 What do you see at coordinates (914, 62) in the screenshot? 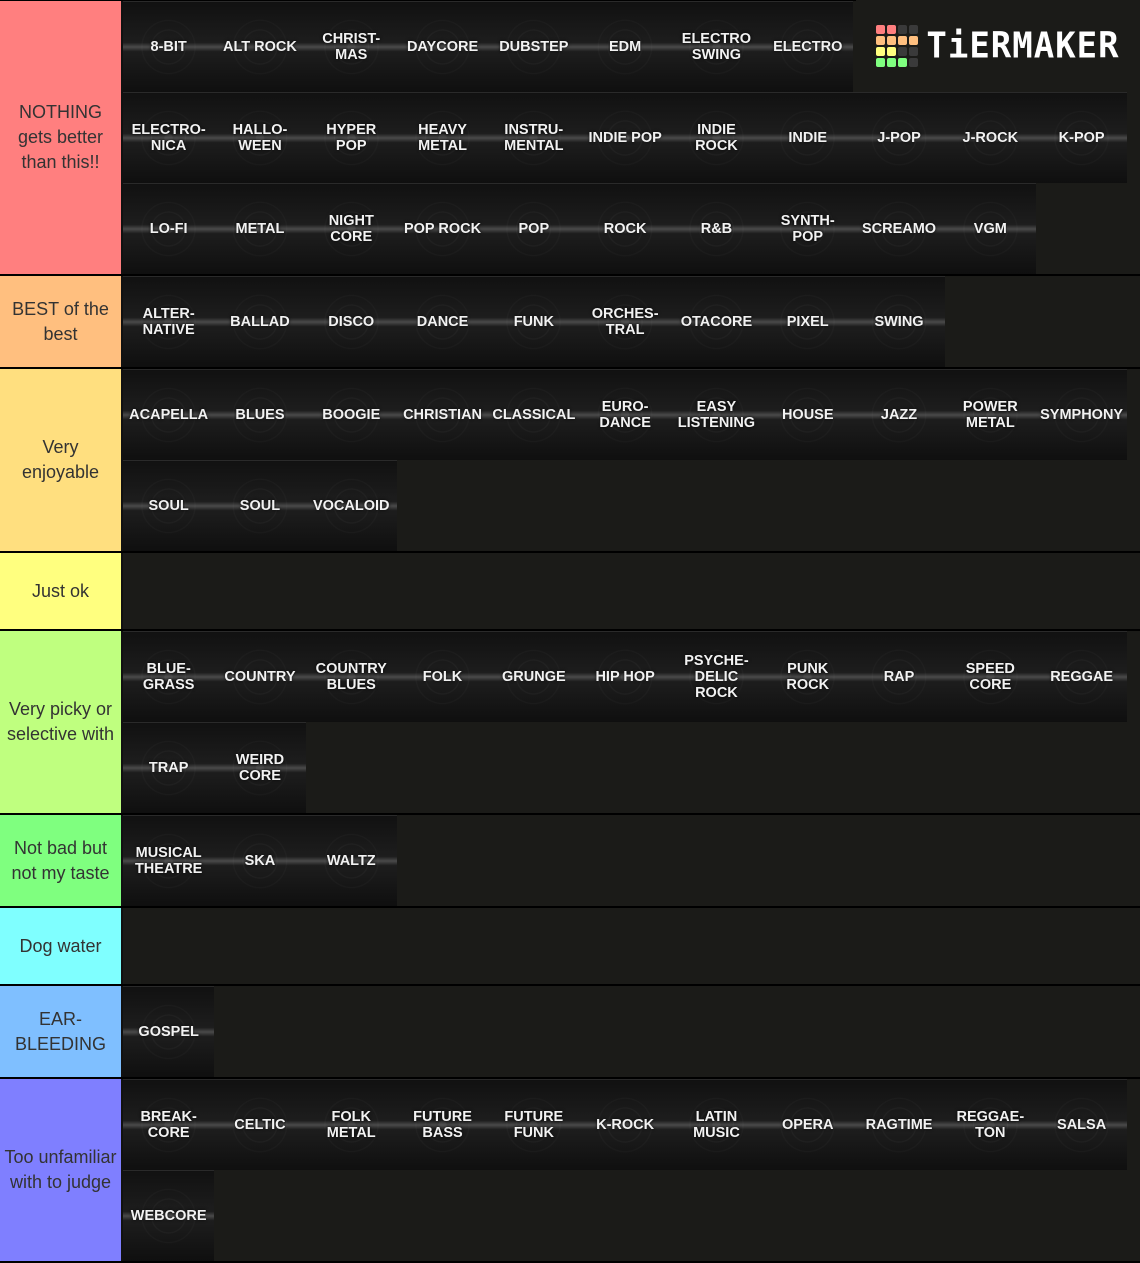
I see `logo-grid-cell` at bounding box center [914, 62].